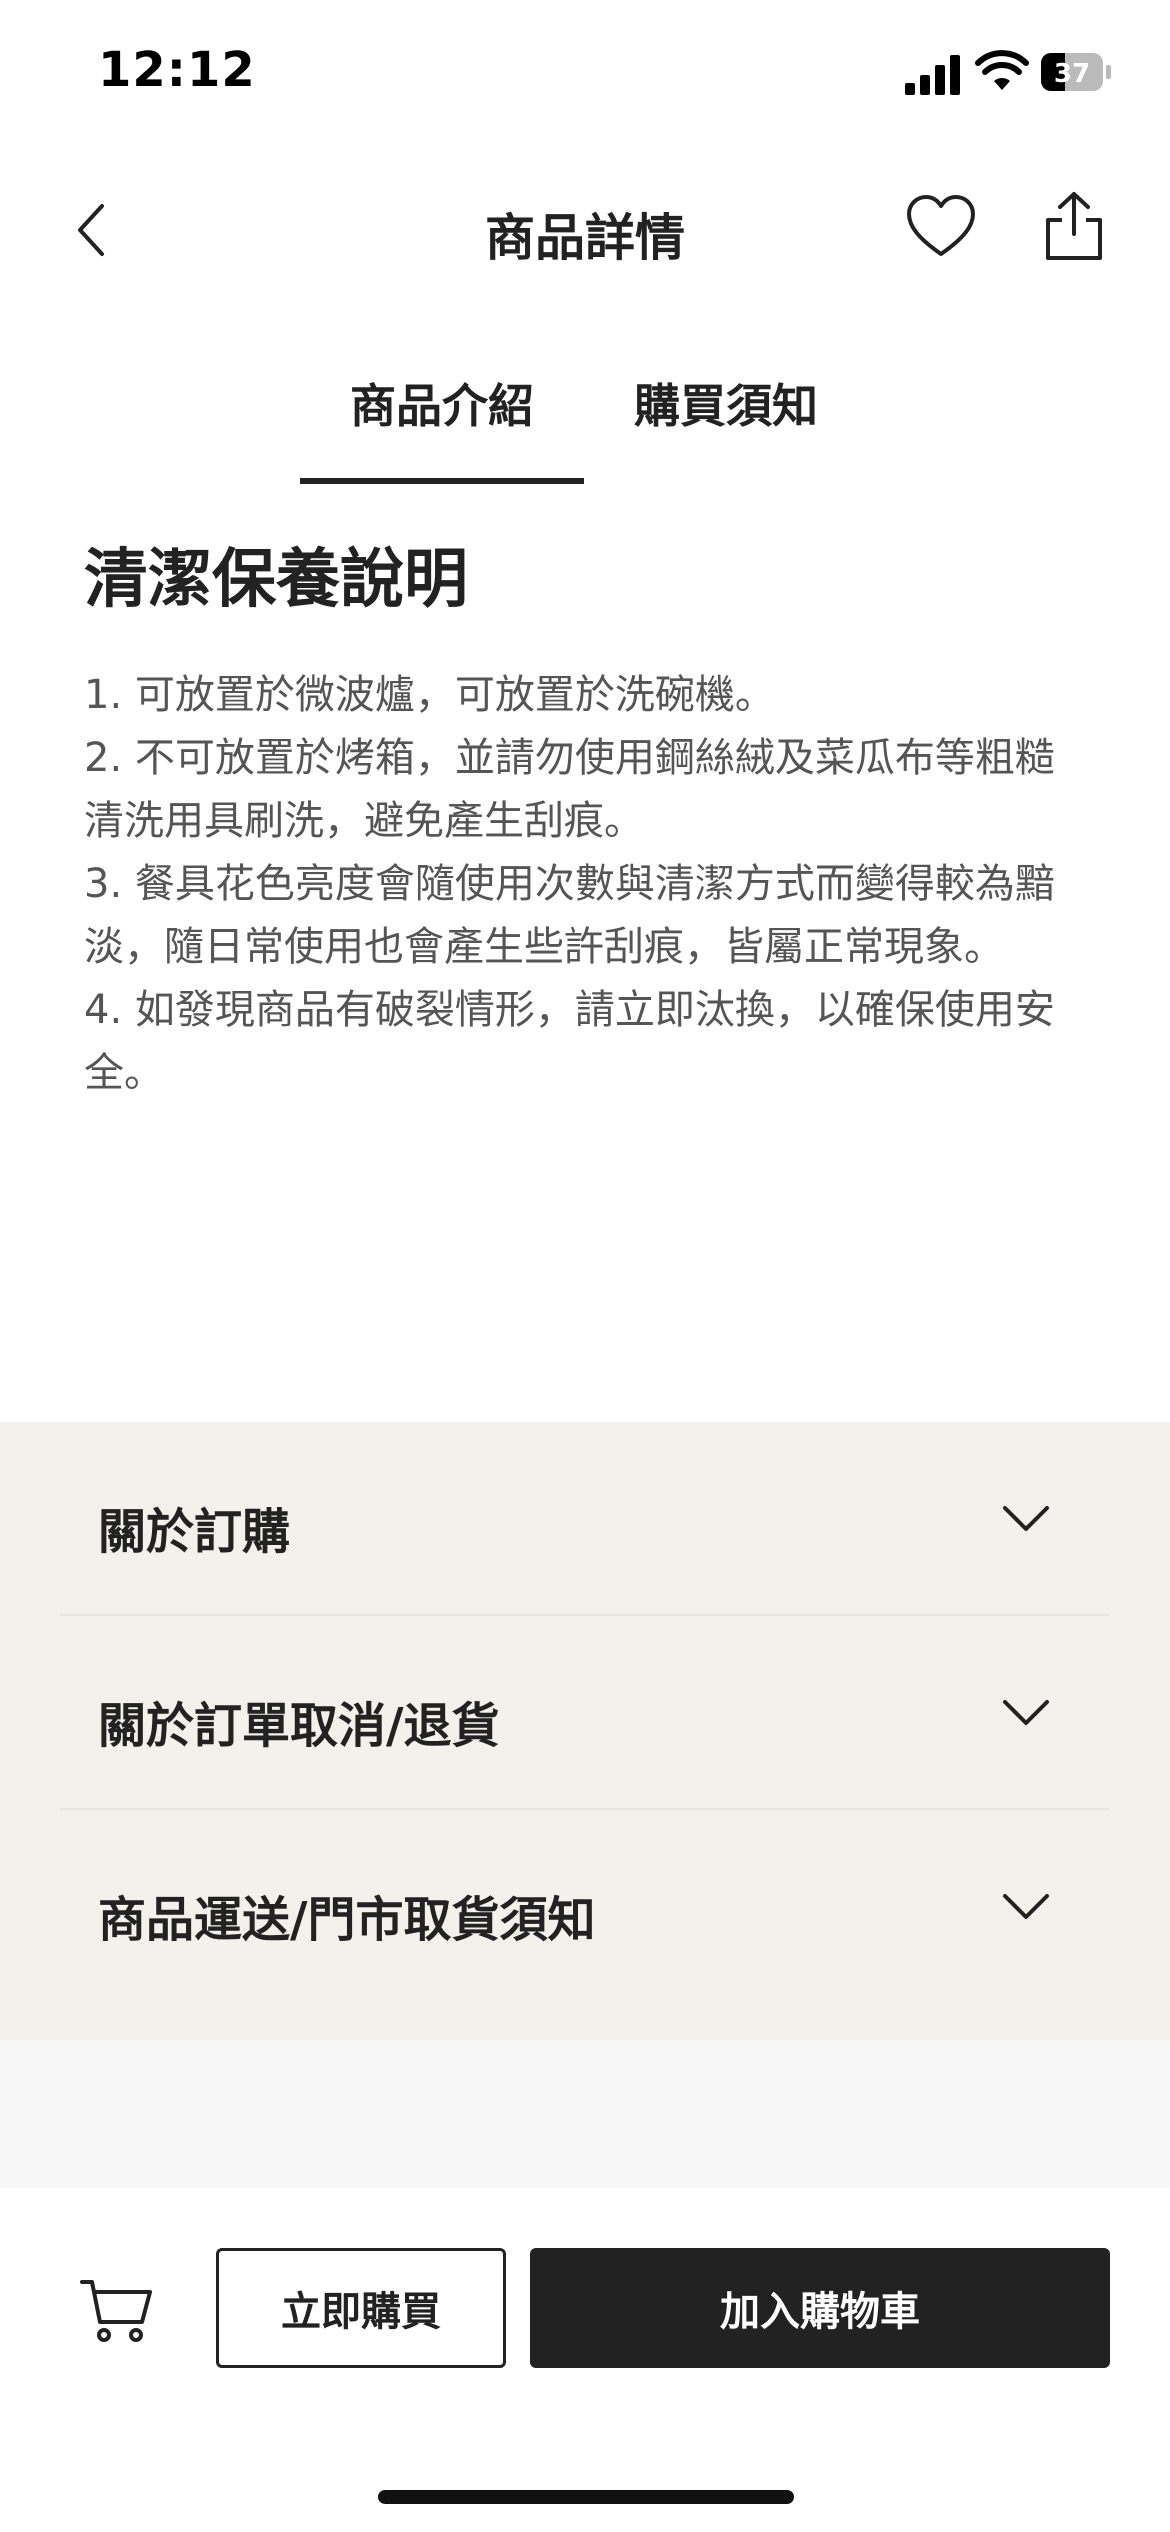  Describe the element at coordinates (347, 1920) in the screenshot. I see `accordion-label: 商品運送/門市取貨須知` at that location.